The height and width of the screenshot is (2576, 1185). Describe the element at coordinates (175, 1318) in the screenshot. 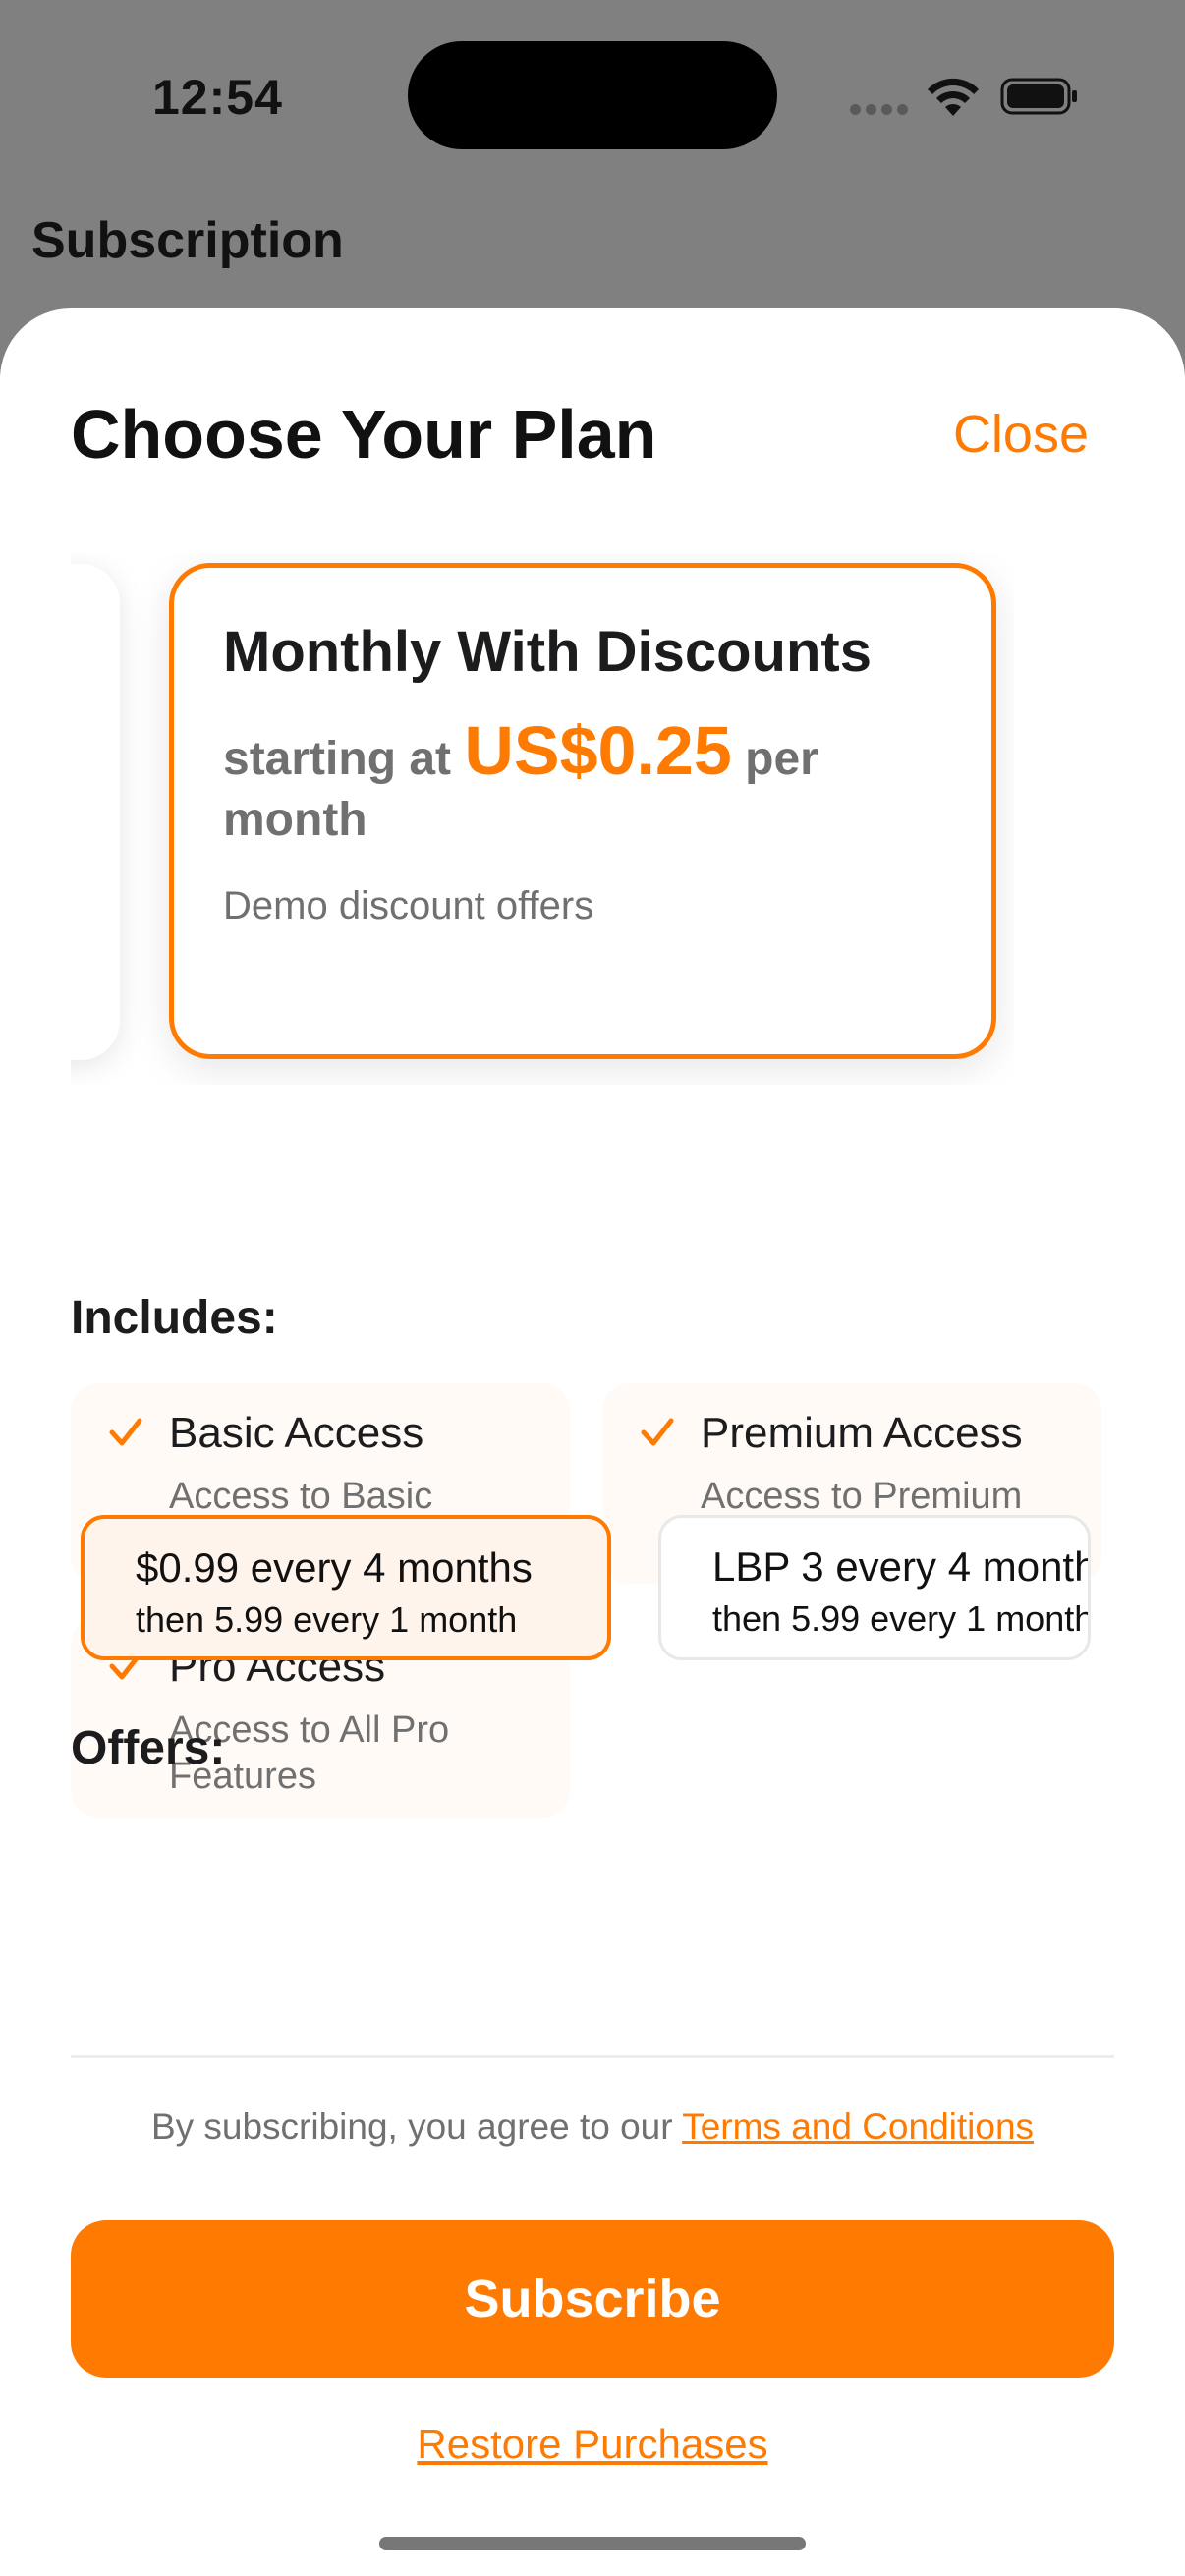

I see `includes-label: Includes:` at that location.